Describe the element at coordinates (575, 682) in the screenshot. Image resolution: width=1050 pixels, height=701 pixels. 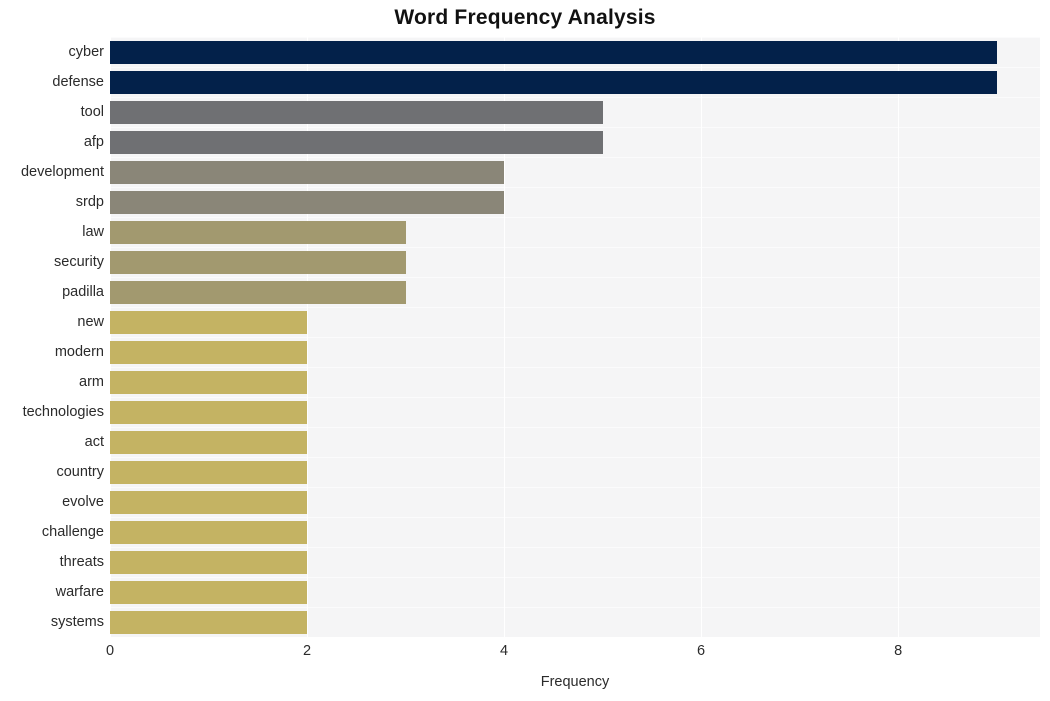
I see `x-axis-title: Frequency` at that location.